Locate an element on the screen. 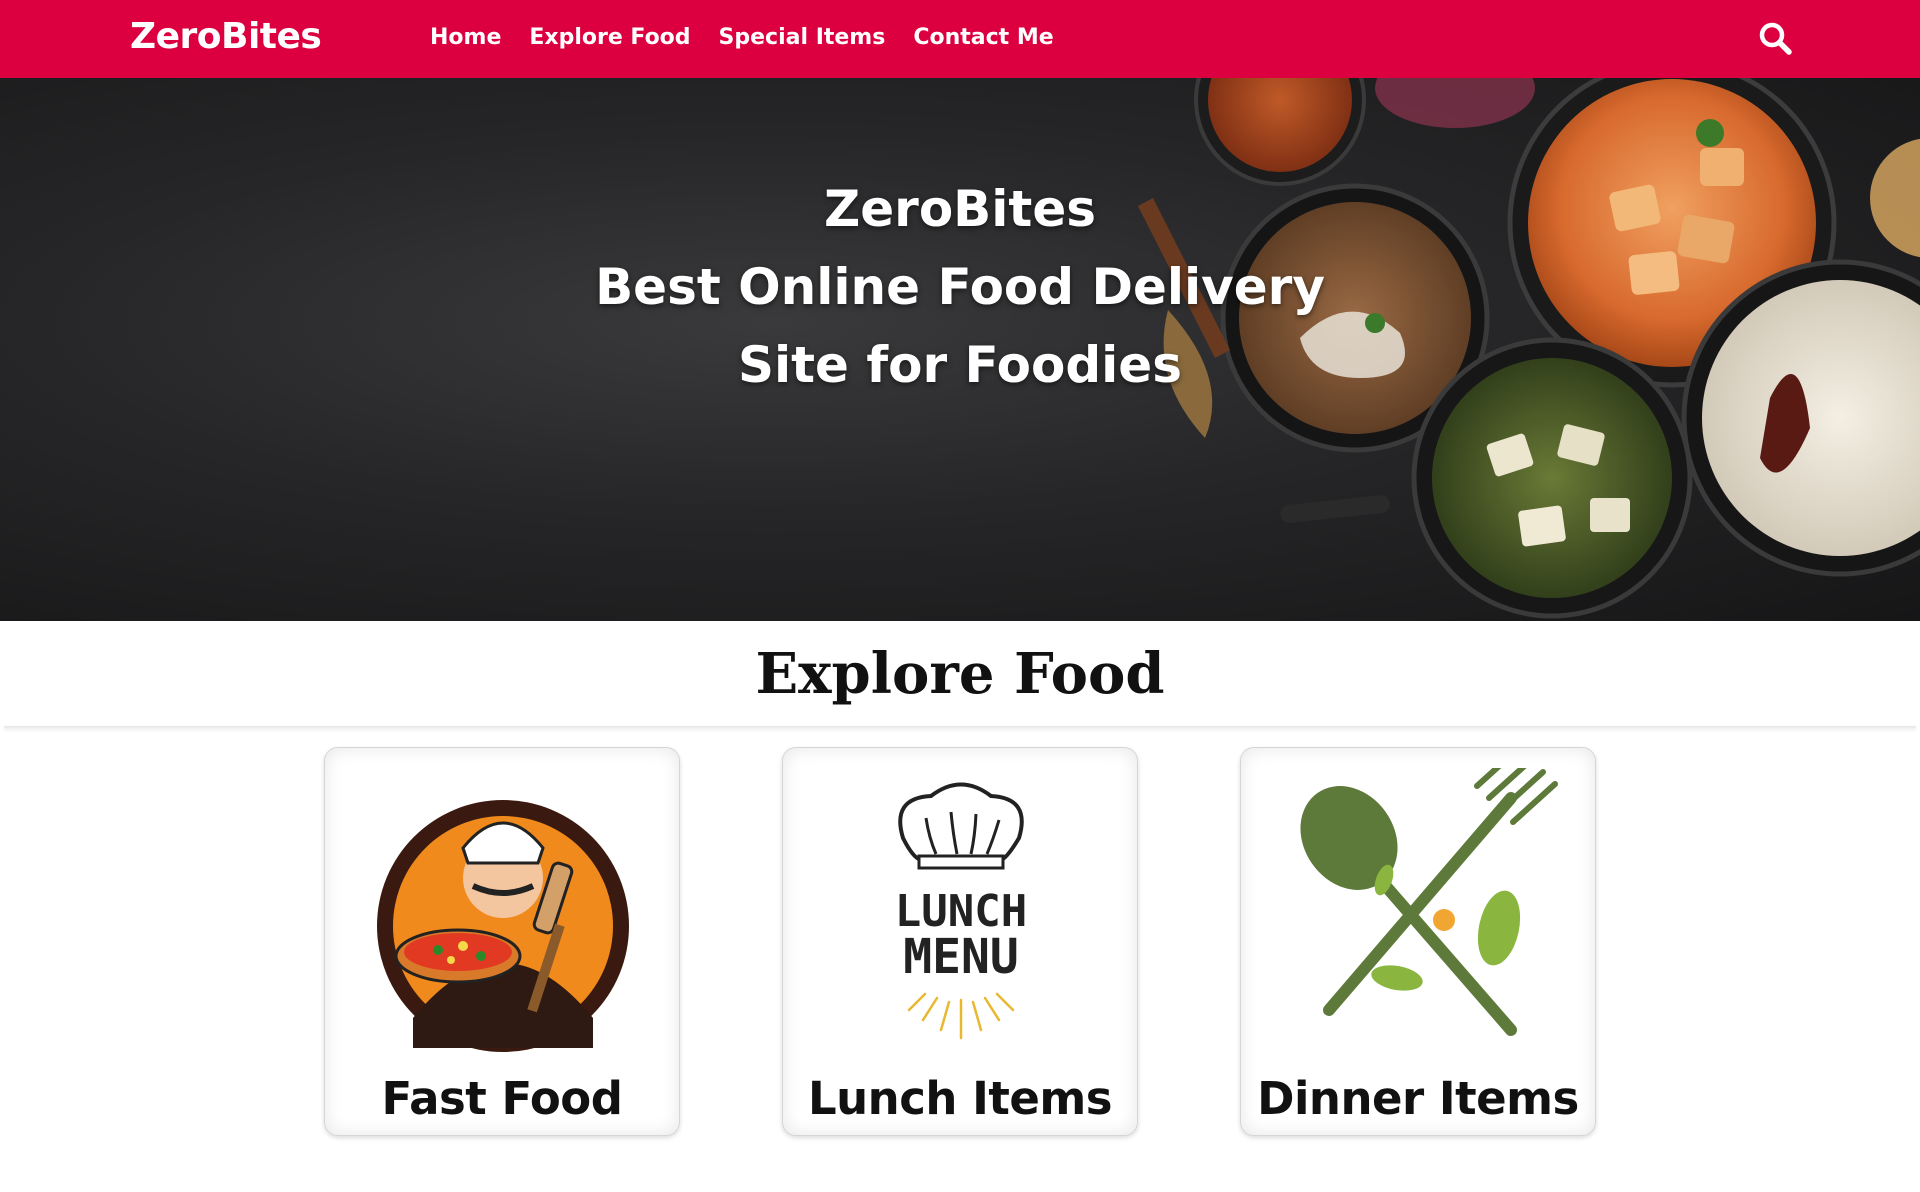 Image resolution: width=1920 pixels, height=1192 pixels. search-button is located at coordinates (1775, 38).